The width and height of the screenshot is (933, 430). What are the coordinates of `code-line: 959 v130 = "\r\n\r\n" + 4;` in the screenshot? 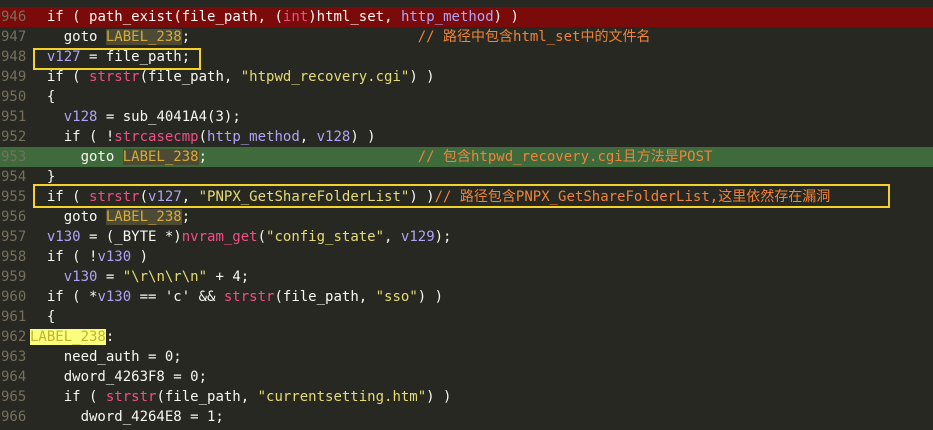 It's located at (466, 277).